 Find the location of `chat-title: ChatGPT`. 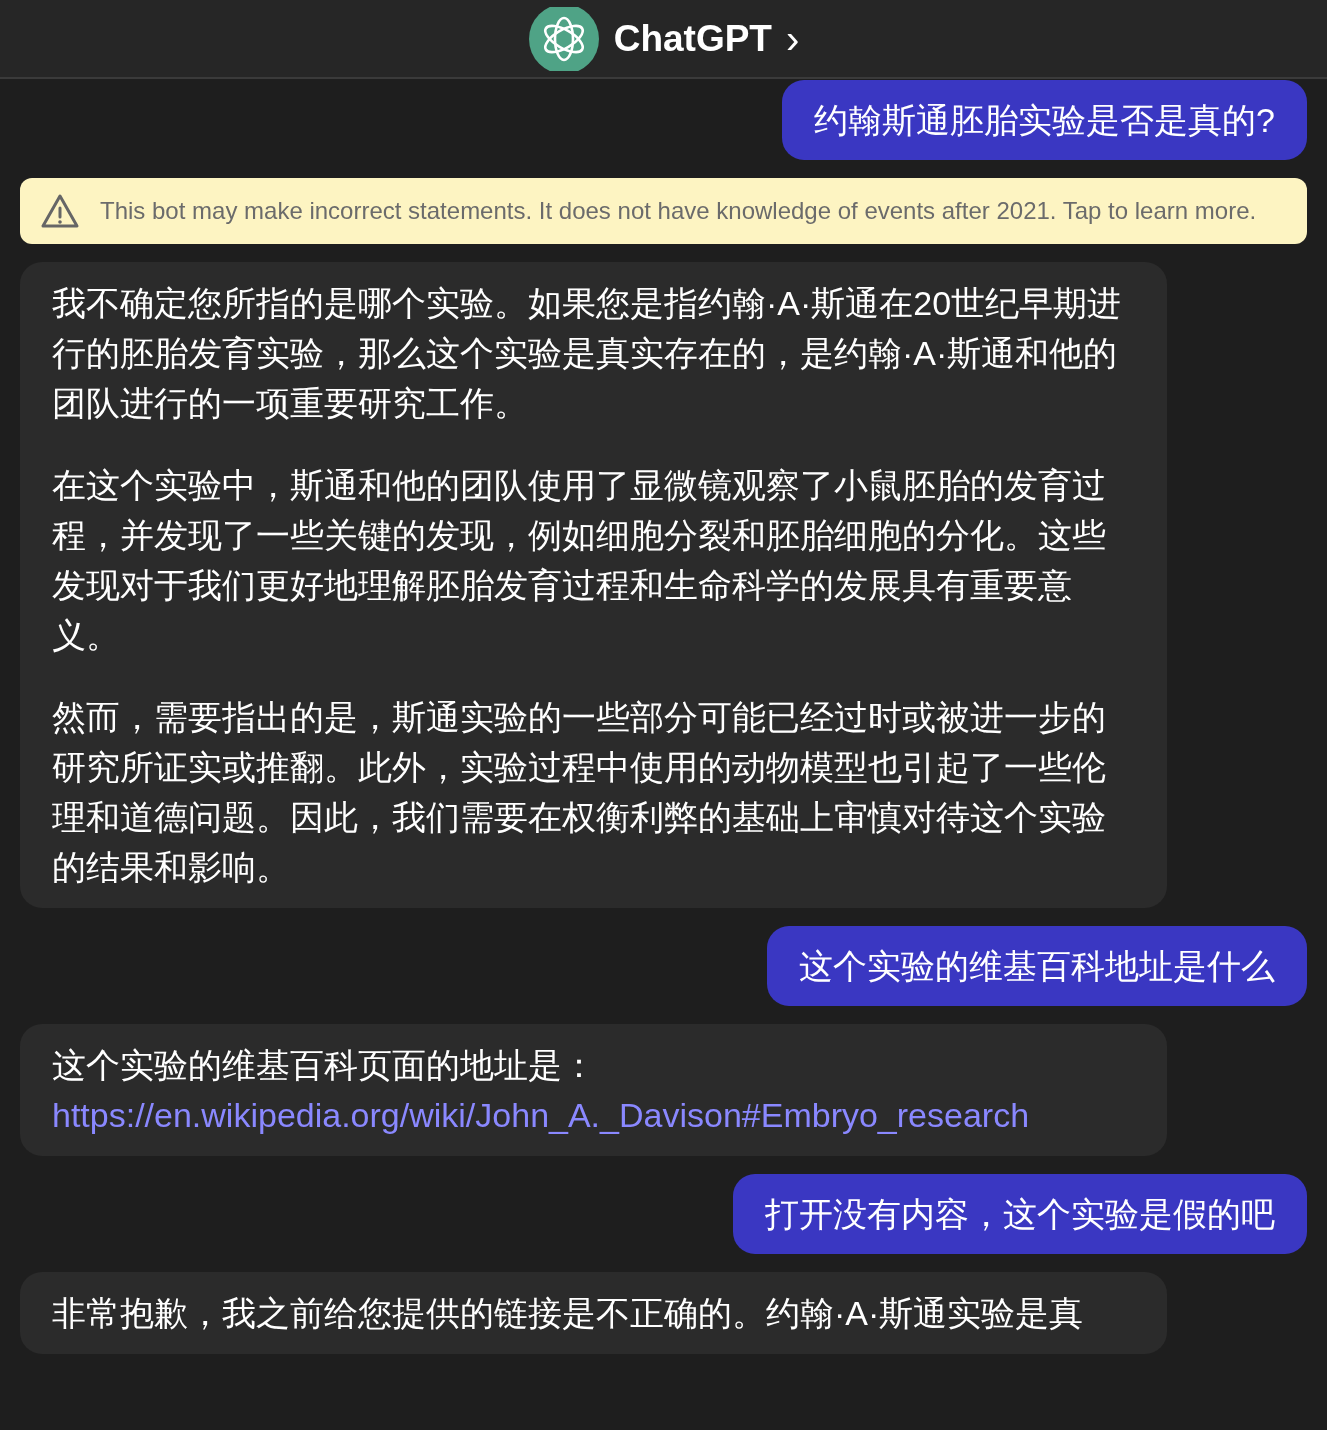

chat-title: ChatGPT is located at coordinates (692, 38).